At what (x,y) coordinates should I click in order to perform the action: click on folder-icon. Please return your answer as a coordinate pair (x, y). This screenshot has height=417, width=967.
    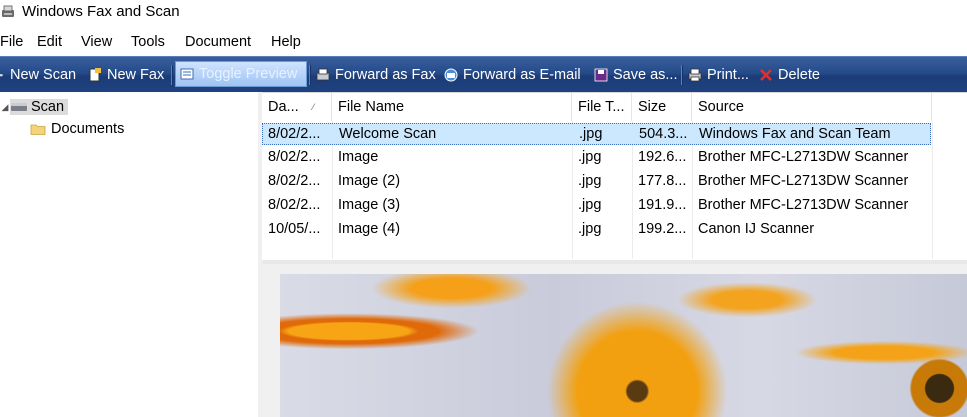
    Looking at the image, I should click on (38, 129).